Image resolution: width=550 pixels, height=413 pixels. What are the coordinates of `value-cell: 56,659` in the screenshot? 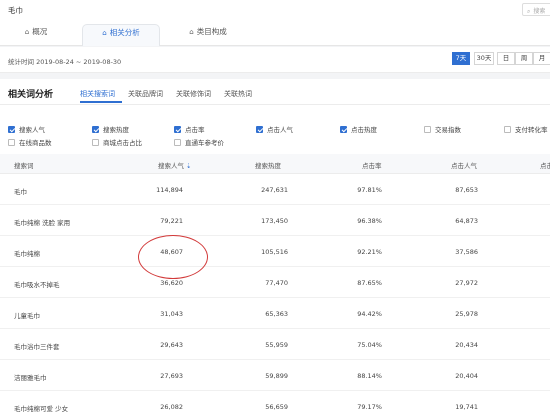 It's located at (276, 407).